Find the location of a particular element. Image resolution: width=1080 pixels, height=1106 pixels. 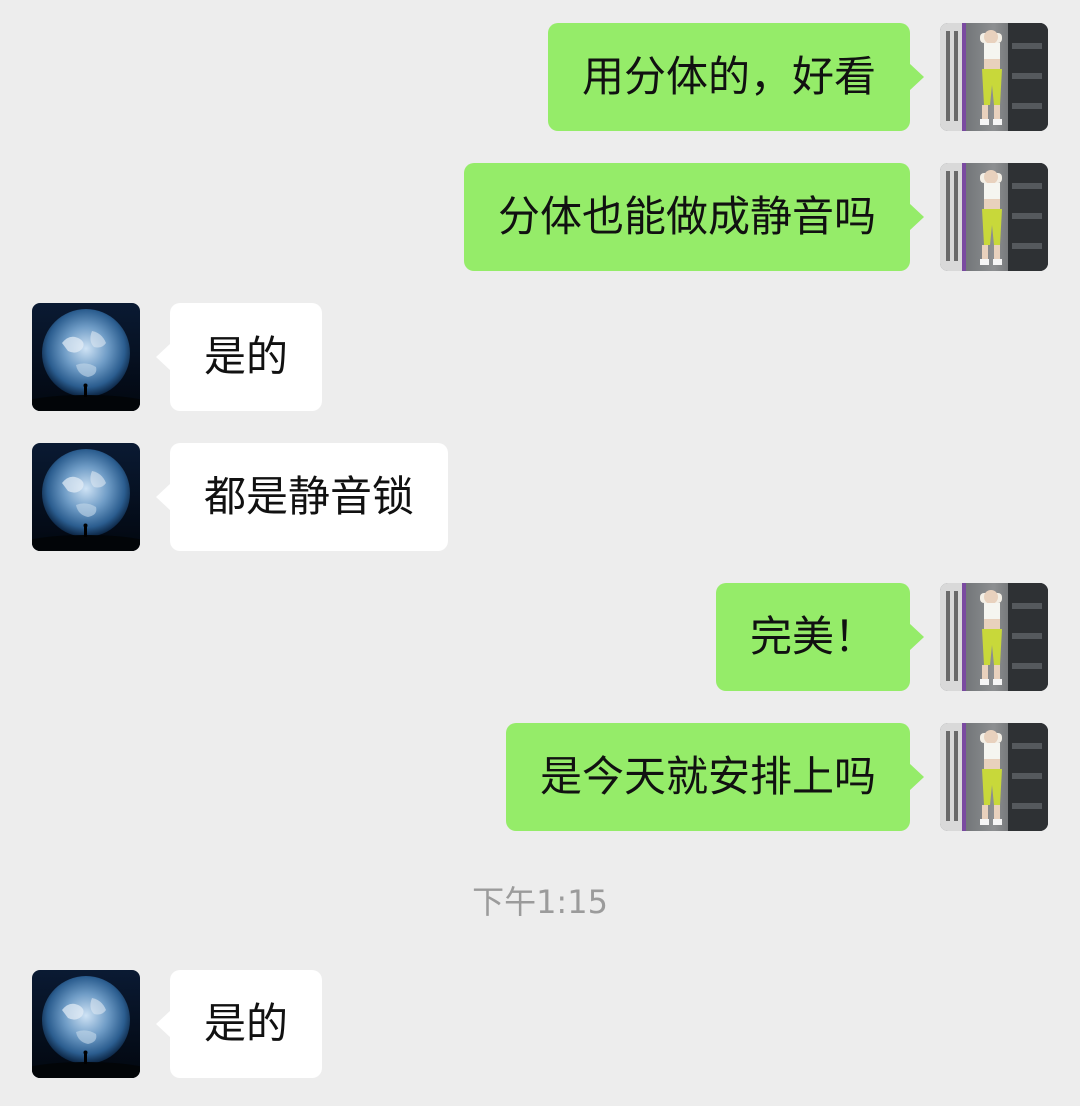

message-bubble-outgoing: 完美！ is located at coordinates (820, 637).